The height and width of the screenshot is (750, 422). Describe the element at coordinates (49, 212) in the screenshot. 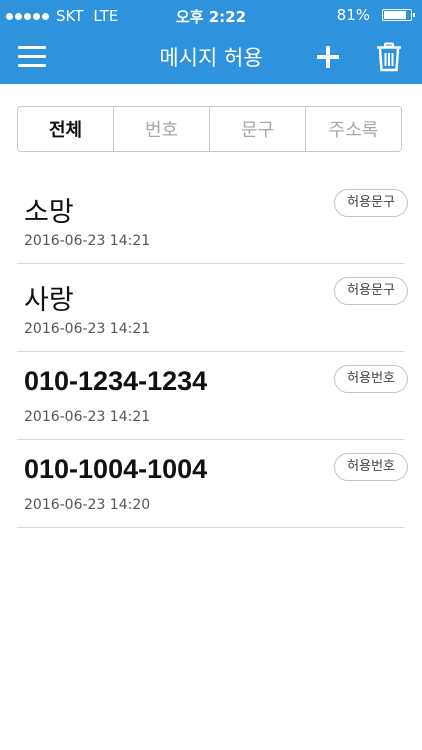

I see `item-name: 소망` at that location.